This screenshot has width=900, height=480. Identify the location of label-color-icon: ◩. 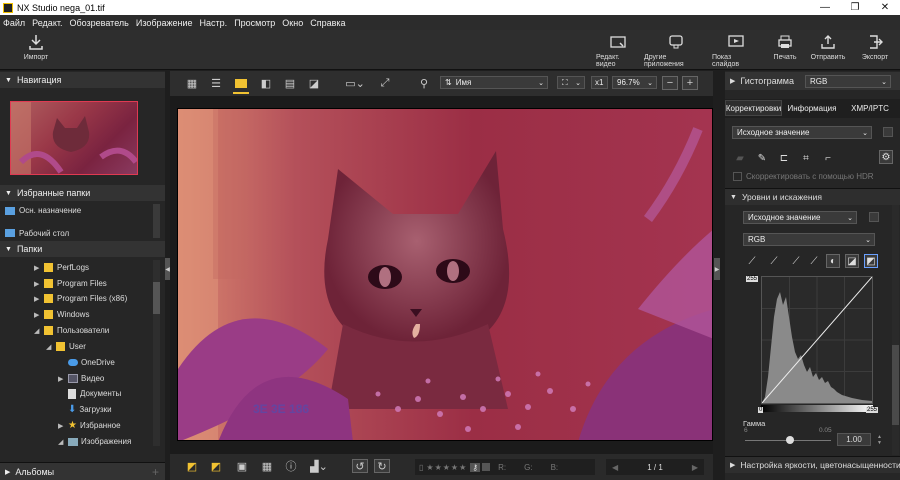
(192, 466).